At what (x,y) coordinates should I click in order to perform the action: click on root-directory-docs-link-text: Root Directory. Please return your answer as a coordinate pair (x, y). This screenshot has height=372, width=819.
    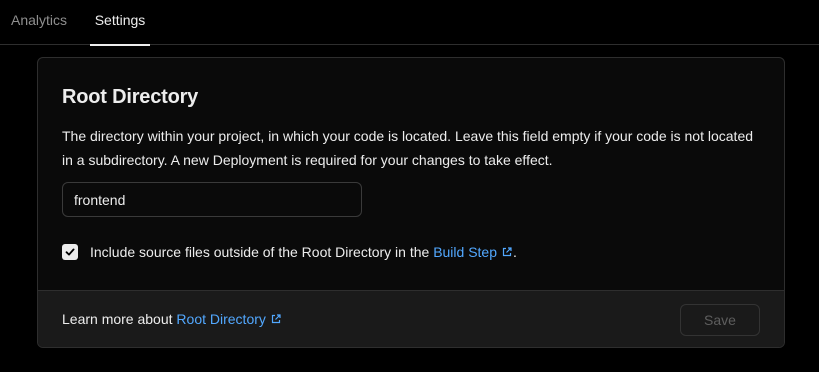
    Looking at the image, I should click on (221, 319).